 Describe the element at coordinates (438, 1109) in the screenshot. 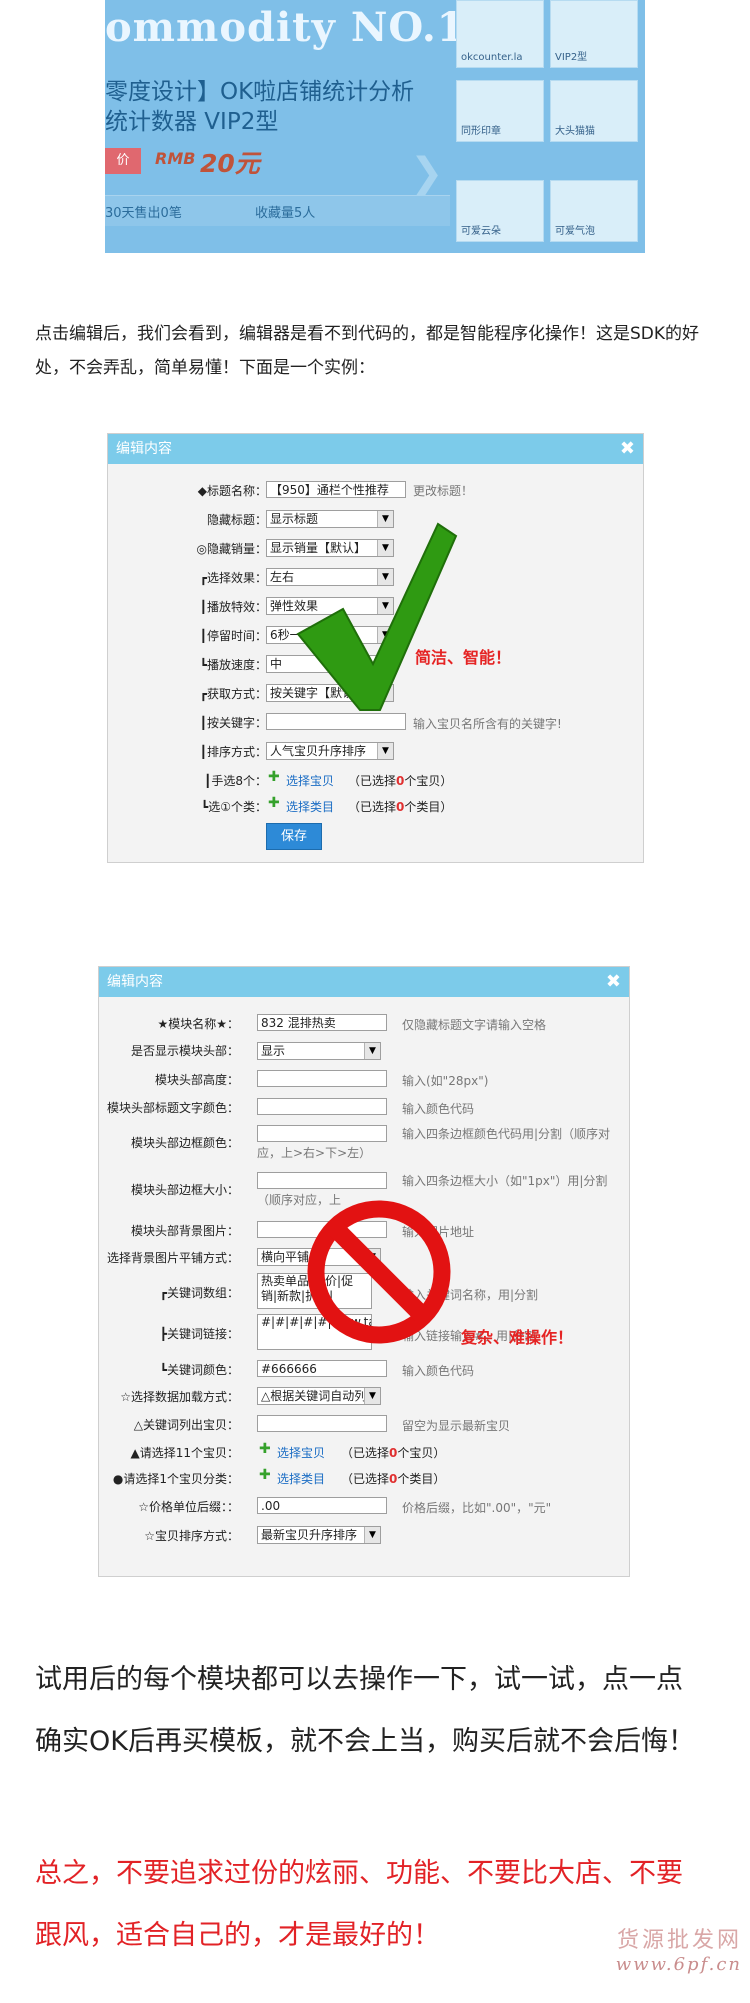

I see `title-color-hint: 输入颜色代码` at that location.